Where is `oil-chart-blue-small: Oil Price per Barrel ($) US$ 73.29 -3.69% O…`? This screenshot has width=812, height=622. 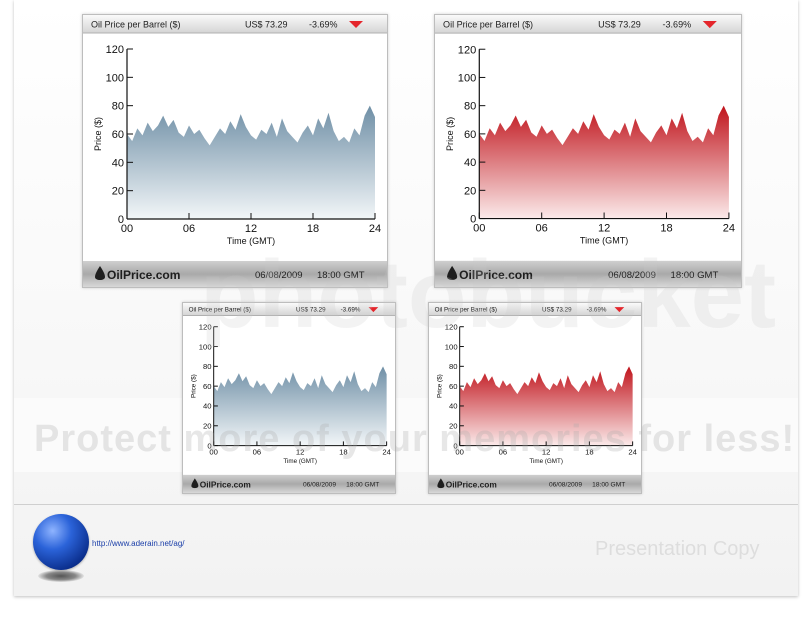 oil-chart-blue-small: Oil Price per Barrel ($) US$ 73.29 -3.69% O… is located at coordinates (289, 398).